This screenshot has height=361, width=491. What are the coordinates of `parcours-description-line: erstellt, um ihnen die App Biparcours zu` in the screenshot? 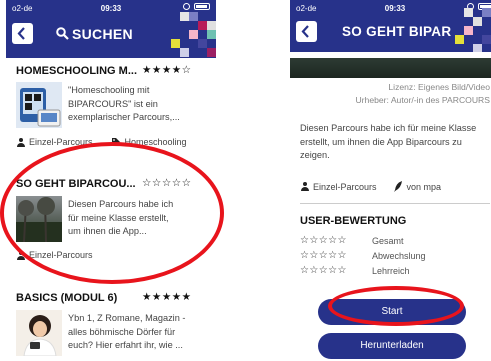 It's located at (381, 141).